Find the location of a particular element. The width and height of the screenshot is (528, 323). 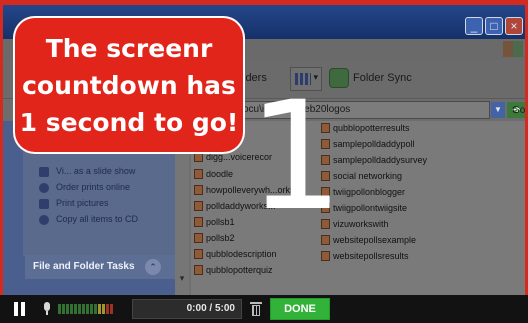

callout-line: countdown has is located at coordinates (129, 85).